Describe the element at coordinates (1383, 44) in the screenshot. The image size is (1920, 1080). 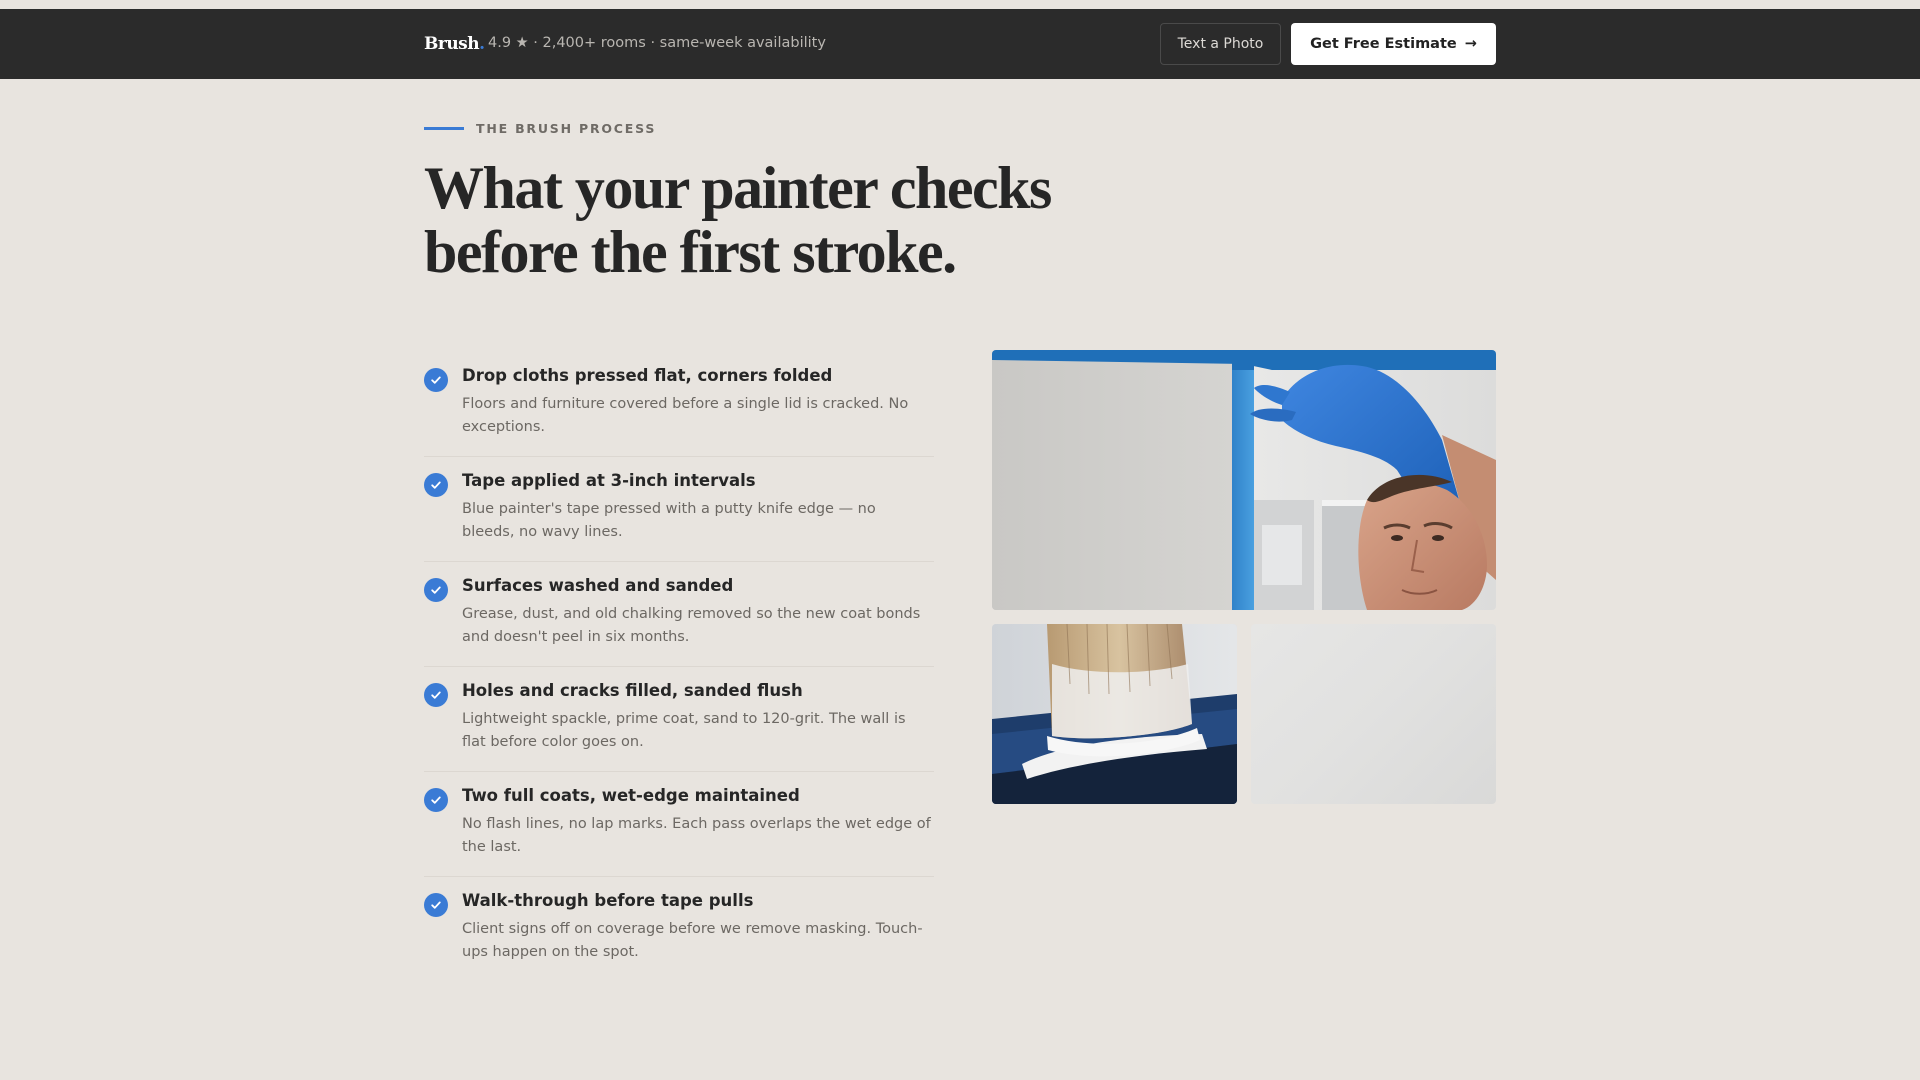
I see `estimate-label: Get Free Estimate` at that location.